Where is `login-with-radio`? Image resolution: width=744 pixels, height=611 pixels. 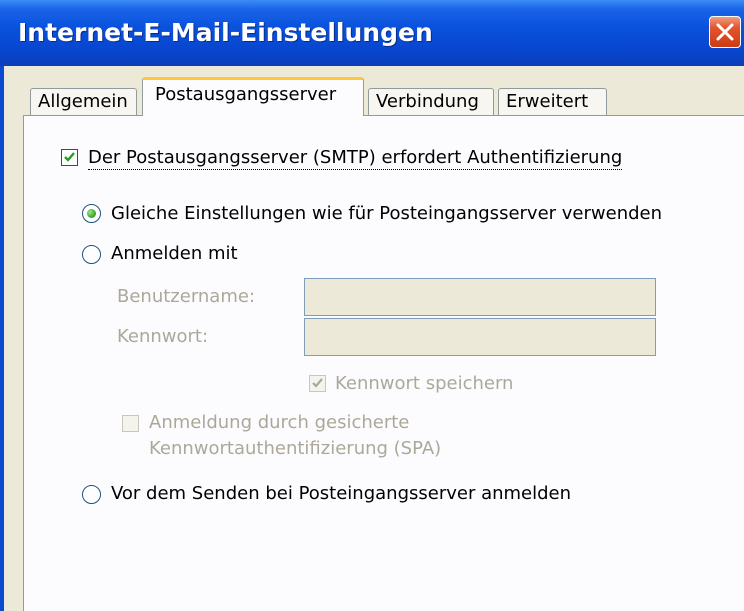
login-with-radio is located at coordinates (91, 254).